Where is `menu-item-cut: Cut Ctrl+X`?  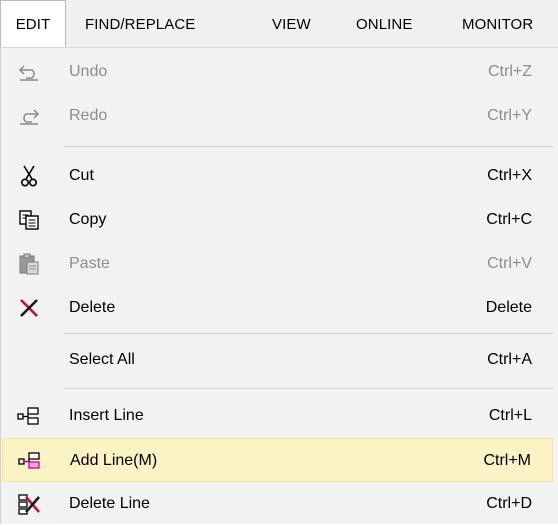
menu-item-cut: Cut Ctrl+X is located at coordinates (277, 176).